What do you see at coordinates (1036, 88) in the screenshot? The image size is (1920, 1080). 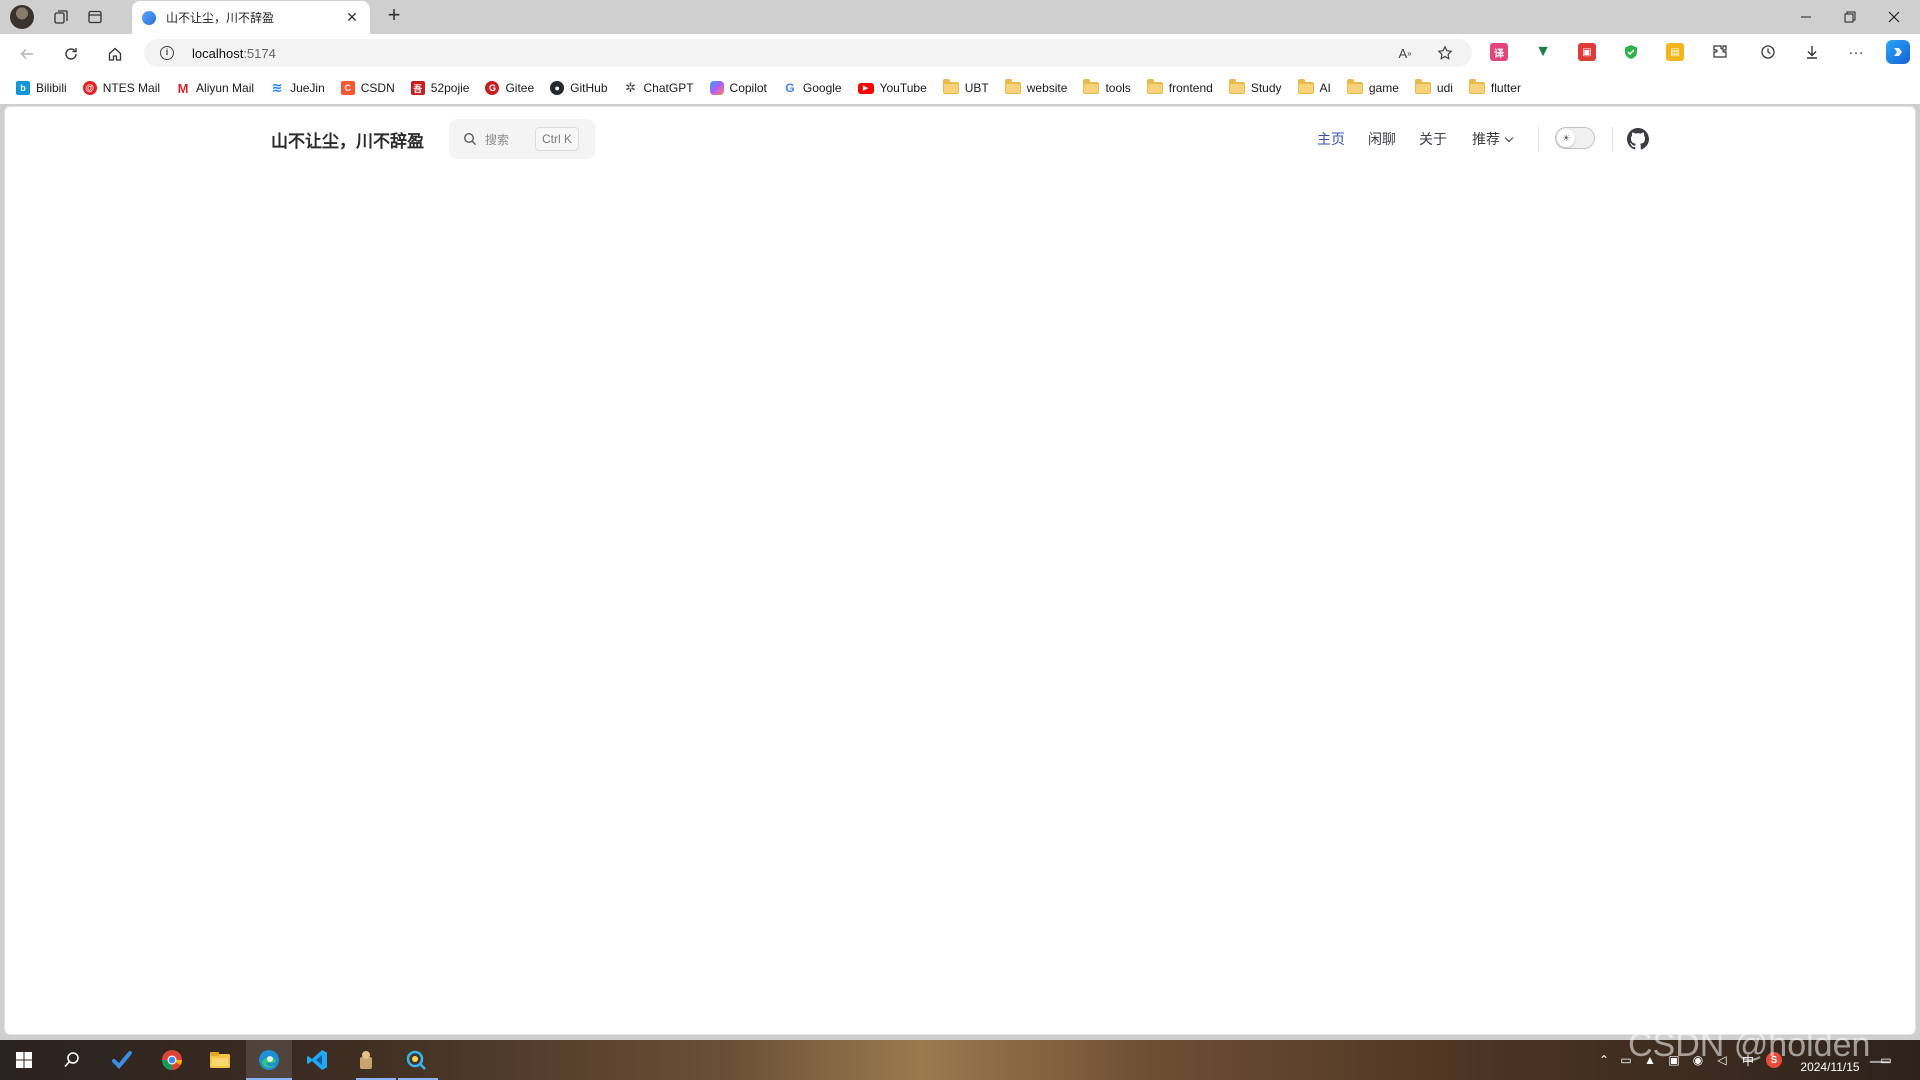 I see `bookmark-folder-website: website` at bounding box center [1036, 88].